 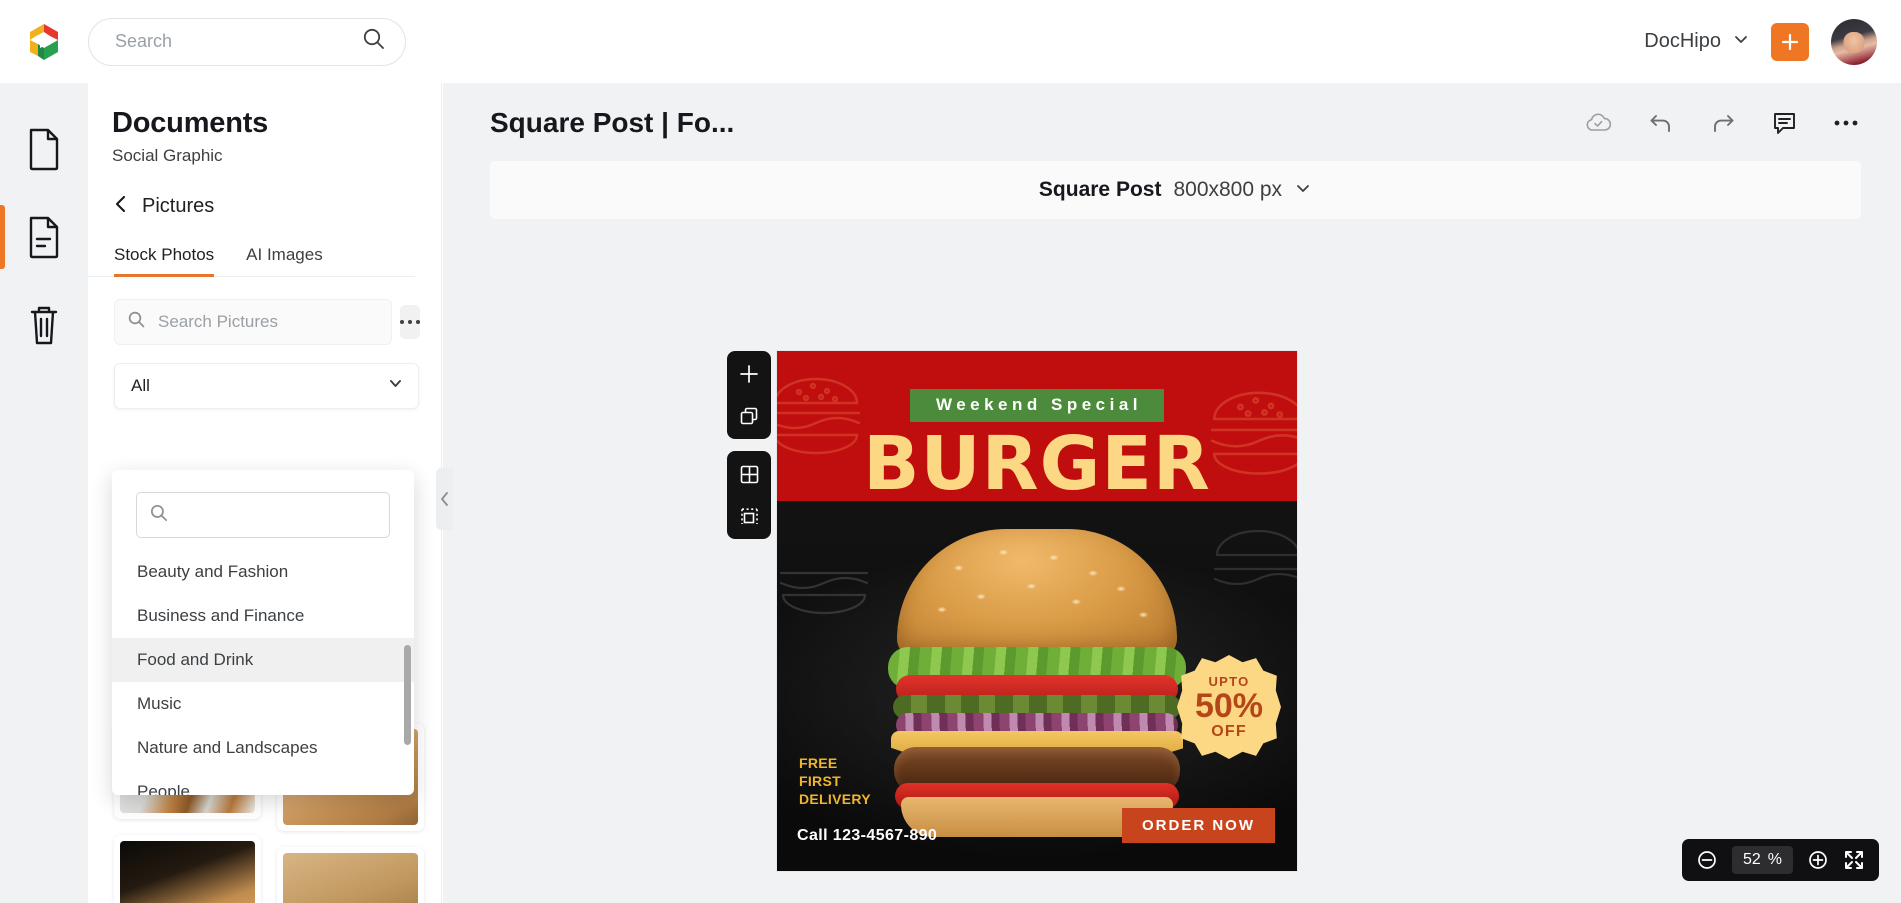 I want to click on zoom-value: 52, so click(x=1751, y=859).